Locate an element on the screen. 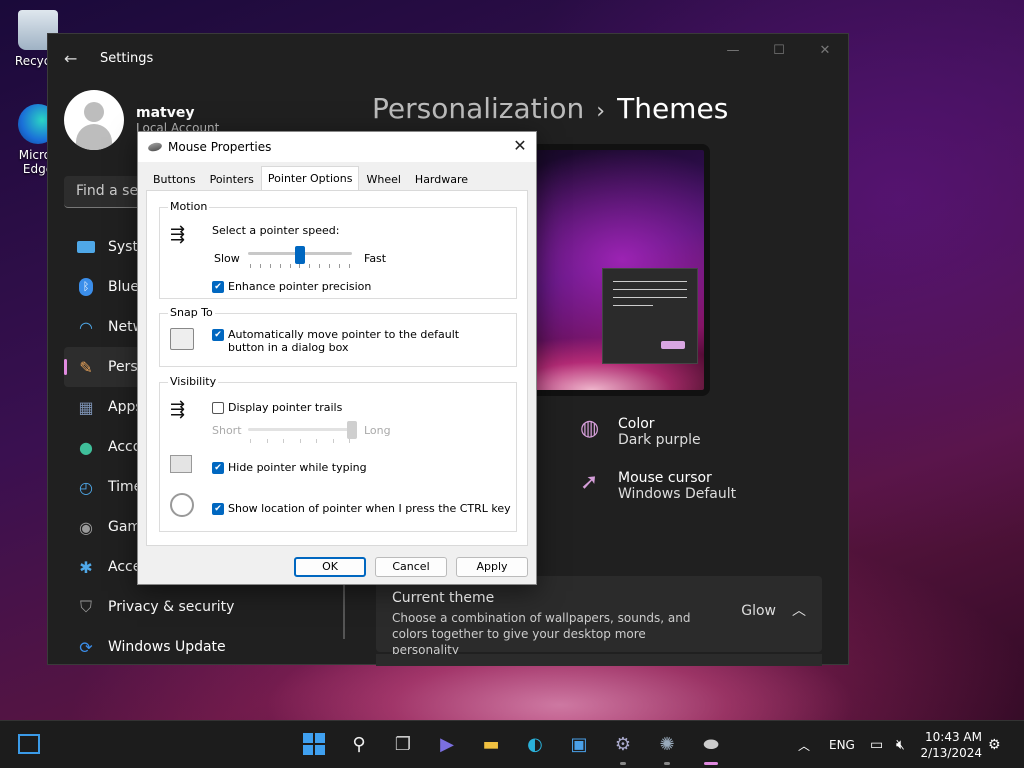 Image resolution: width=1024 pixels, height=768 pixels. trail-short-label: Short is located at coordinates (227, 430).